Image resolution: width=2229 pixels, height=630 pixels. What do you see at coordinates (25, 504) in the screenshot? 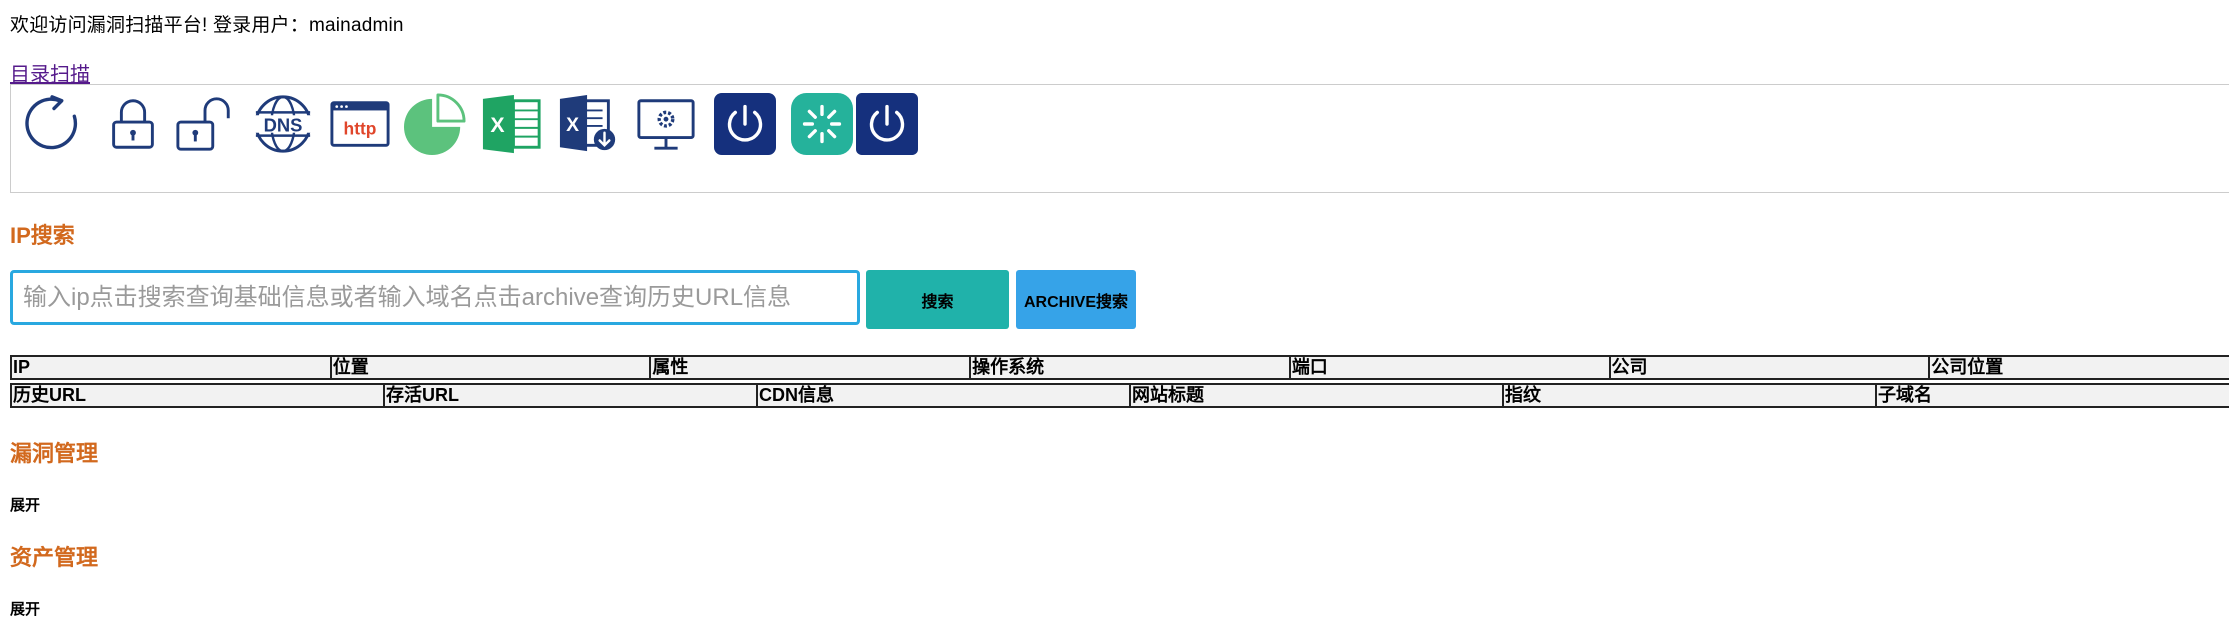
I see `vuln-expand-toggle: 展开` at bounding box center [25, 504].